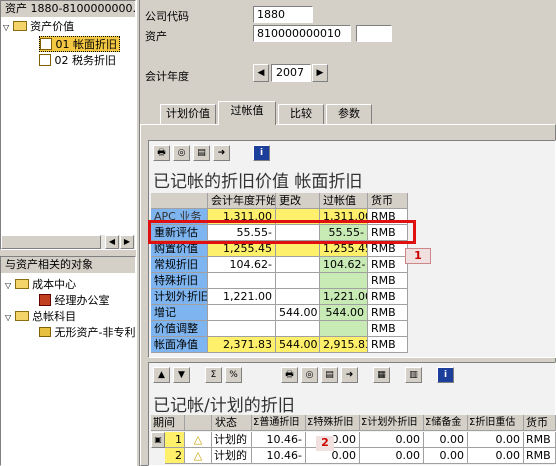  Describe the element at coordinates (283, 14) in the screenshot. I see `company-code-field: 1880` at that location.